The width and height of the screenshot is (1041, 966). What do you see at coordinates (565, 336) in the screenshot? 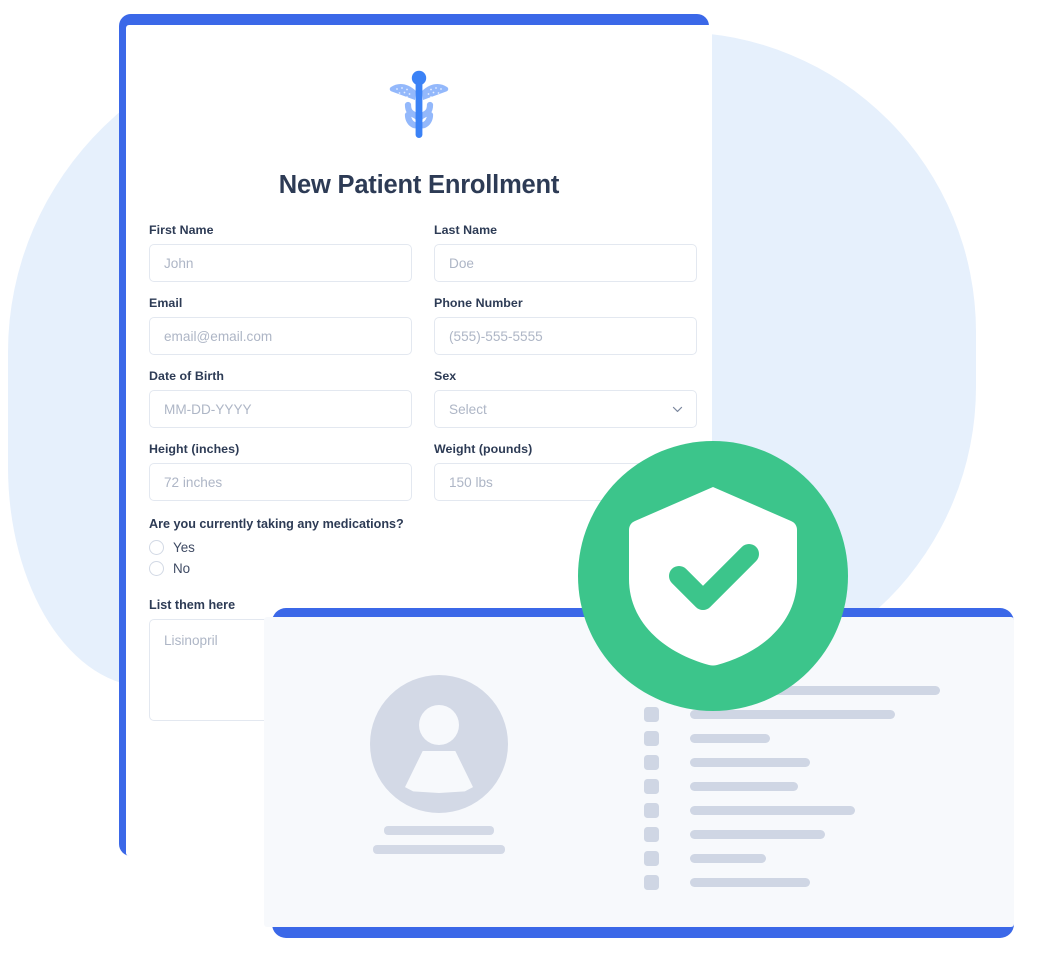
I see `phone-number-input` at bounding box center [565, 336].